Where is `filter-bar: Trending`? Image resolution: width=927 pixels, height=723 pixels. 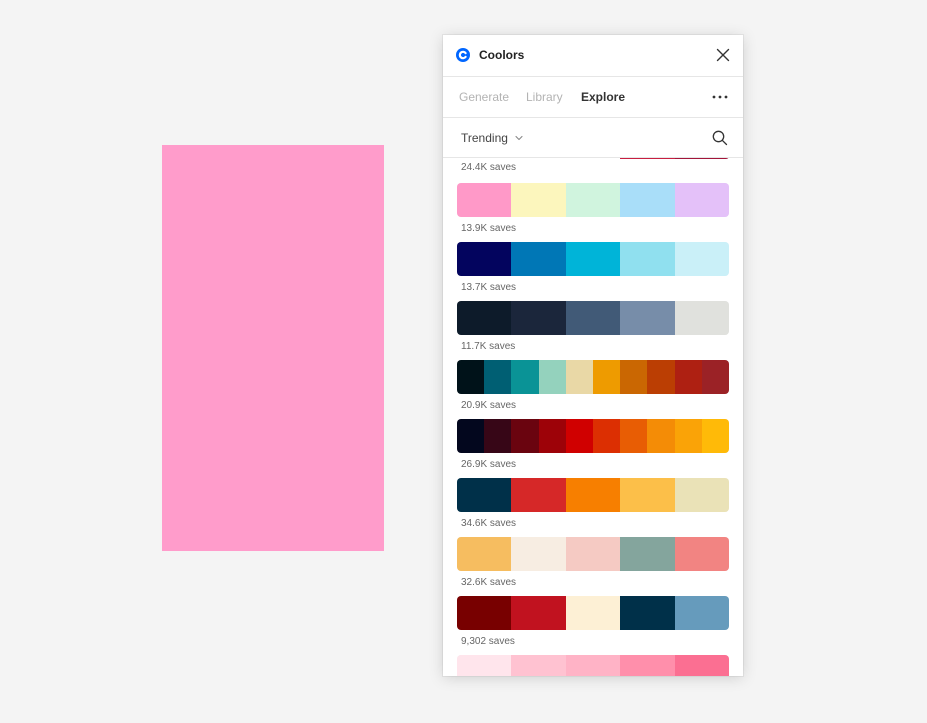
filter-bar: Trending is located at coordinates (593, 137).